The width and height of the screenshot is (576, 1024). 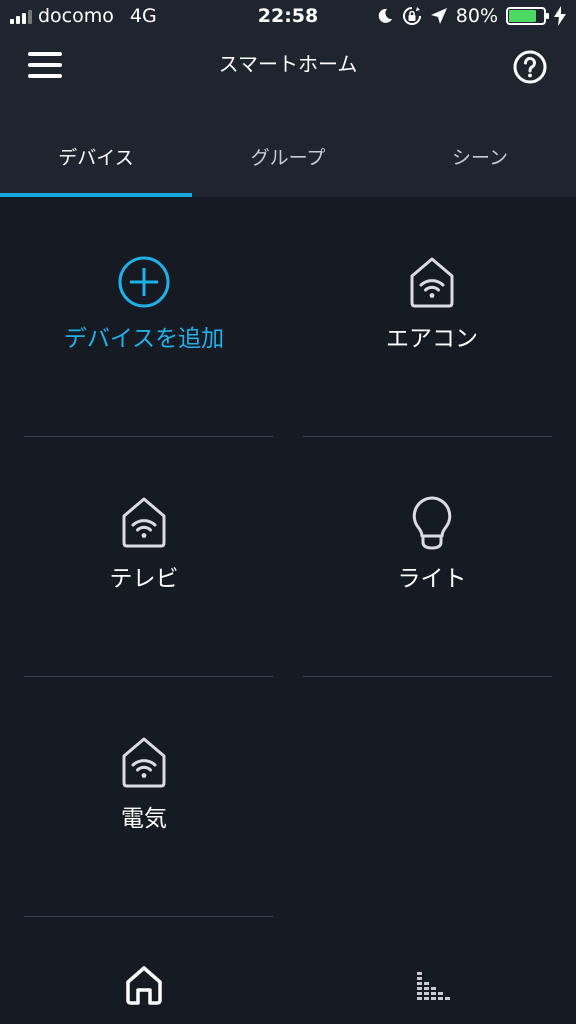 I want to click on device-tv: テレビ, so click(x=144, y=557).